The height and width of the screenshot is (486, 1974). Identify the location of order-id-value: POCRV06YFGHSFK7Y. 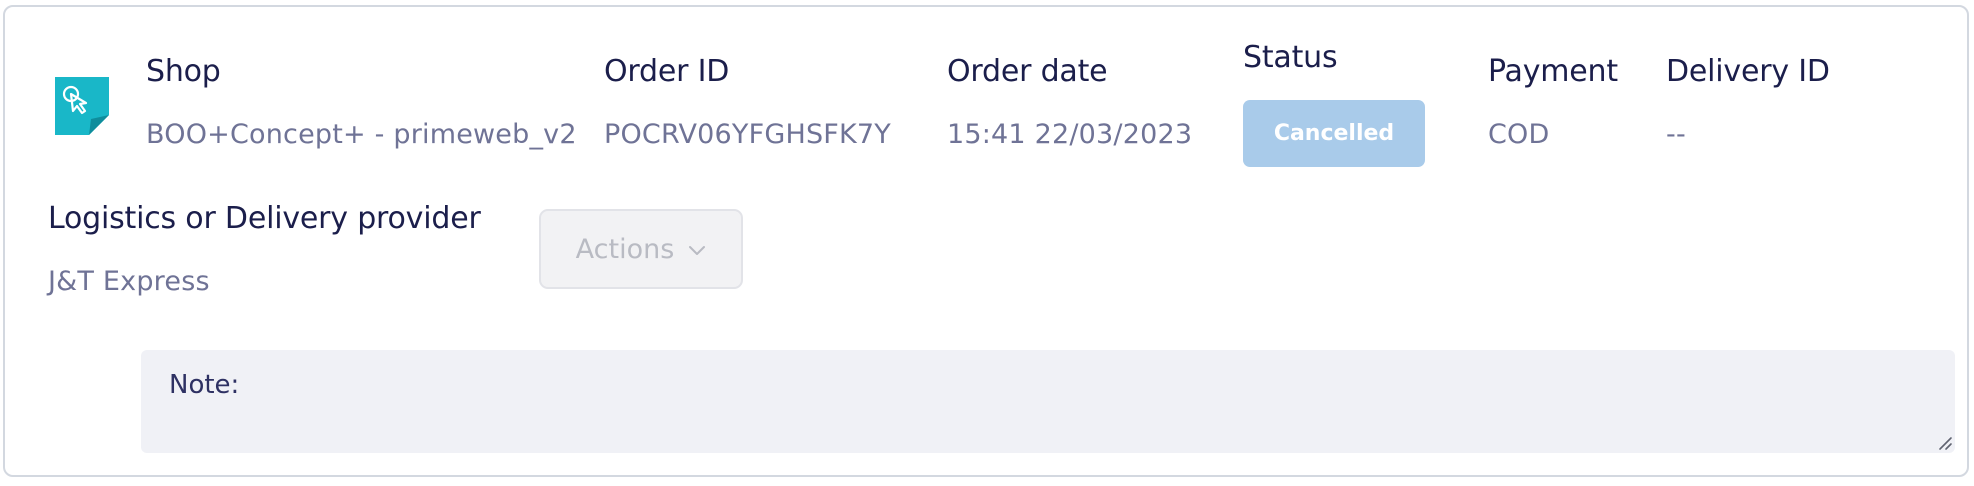
(747, 134).